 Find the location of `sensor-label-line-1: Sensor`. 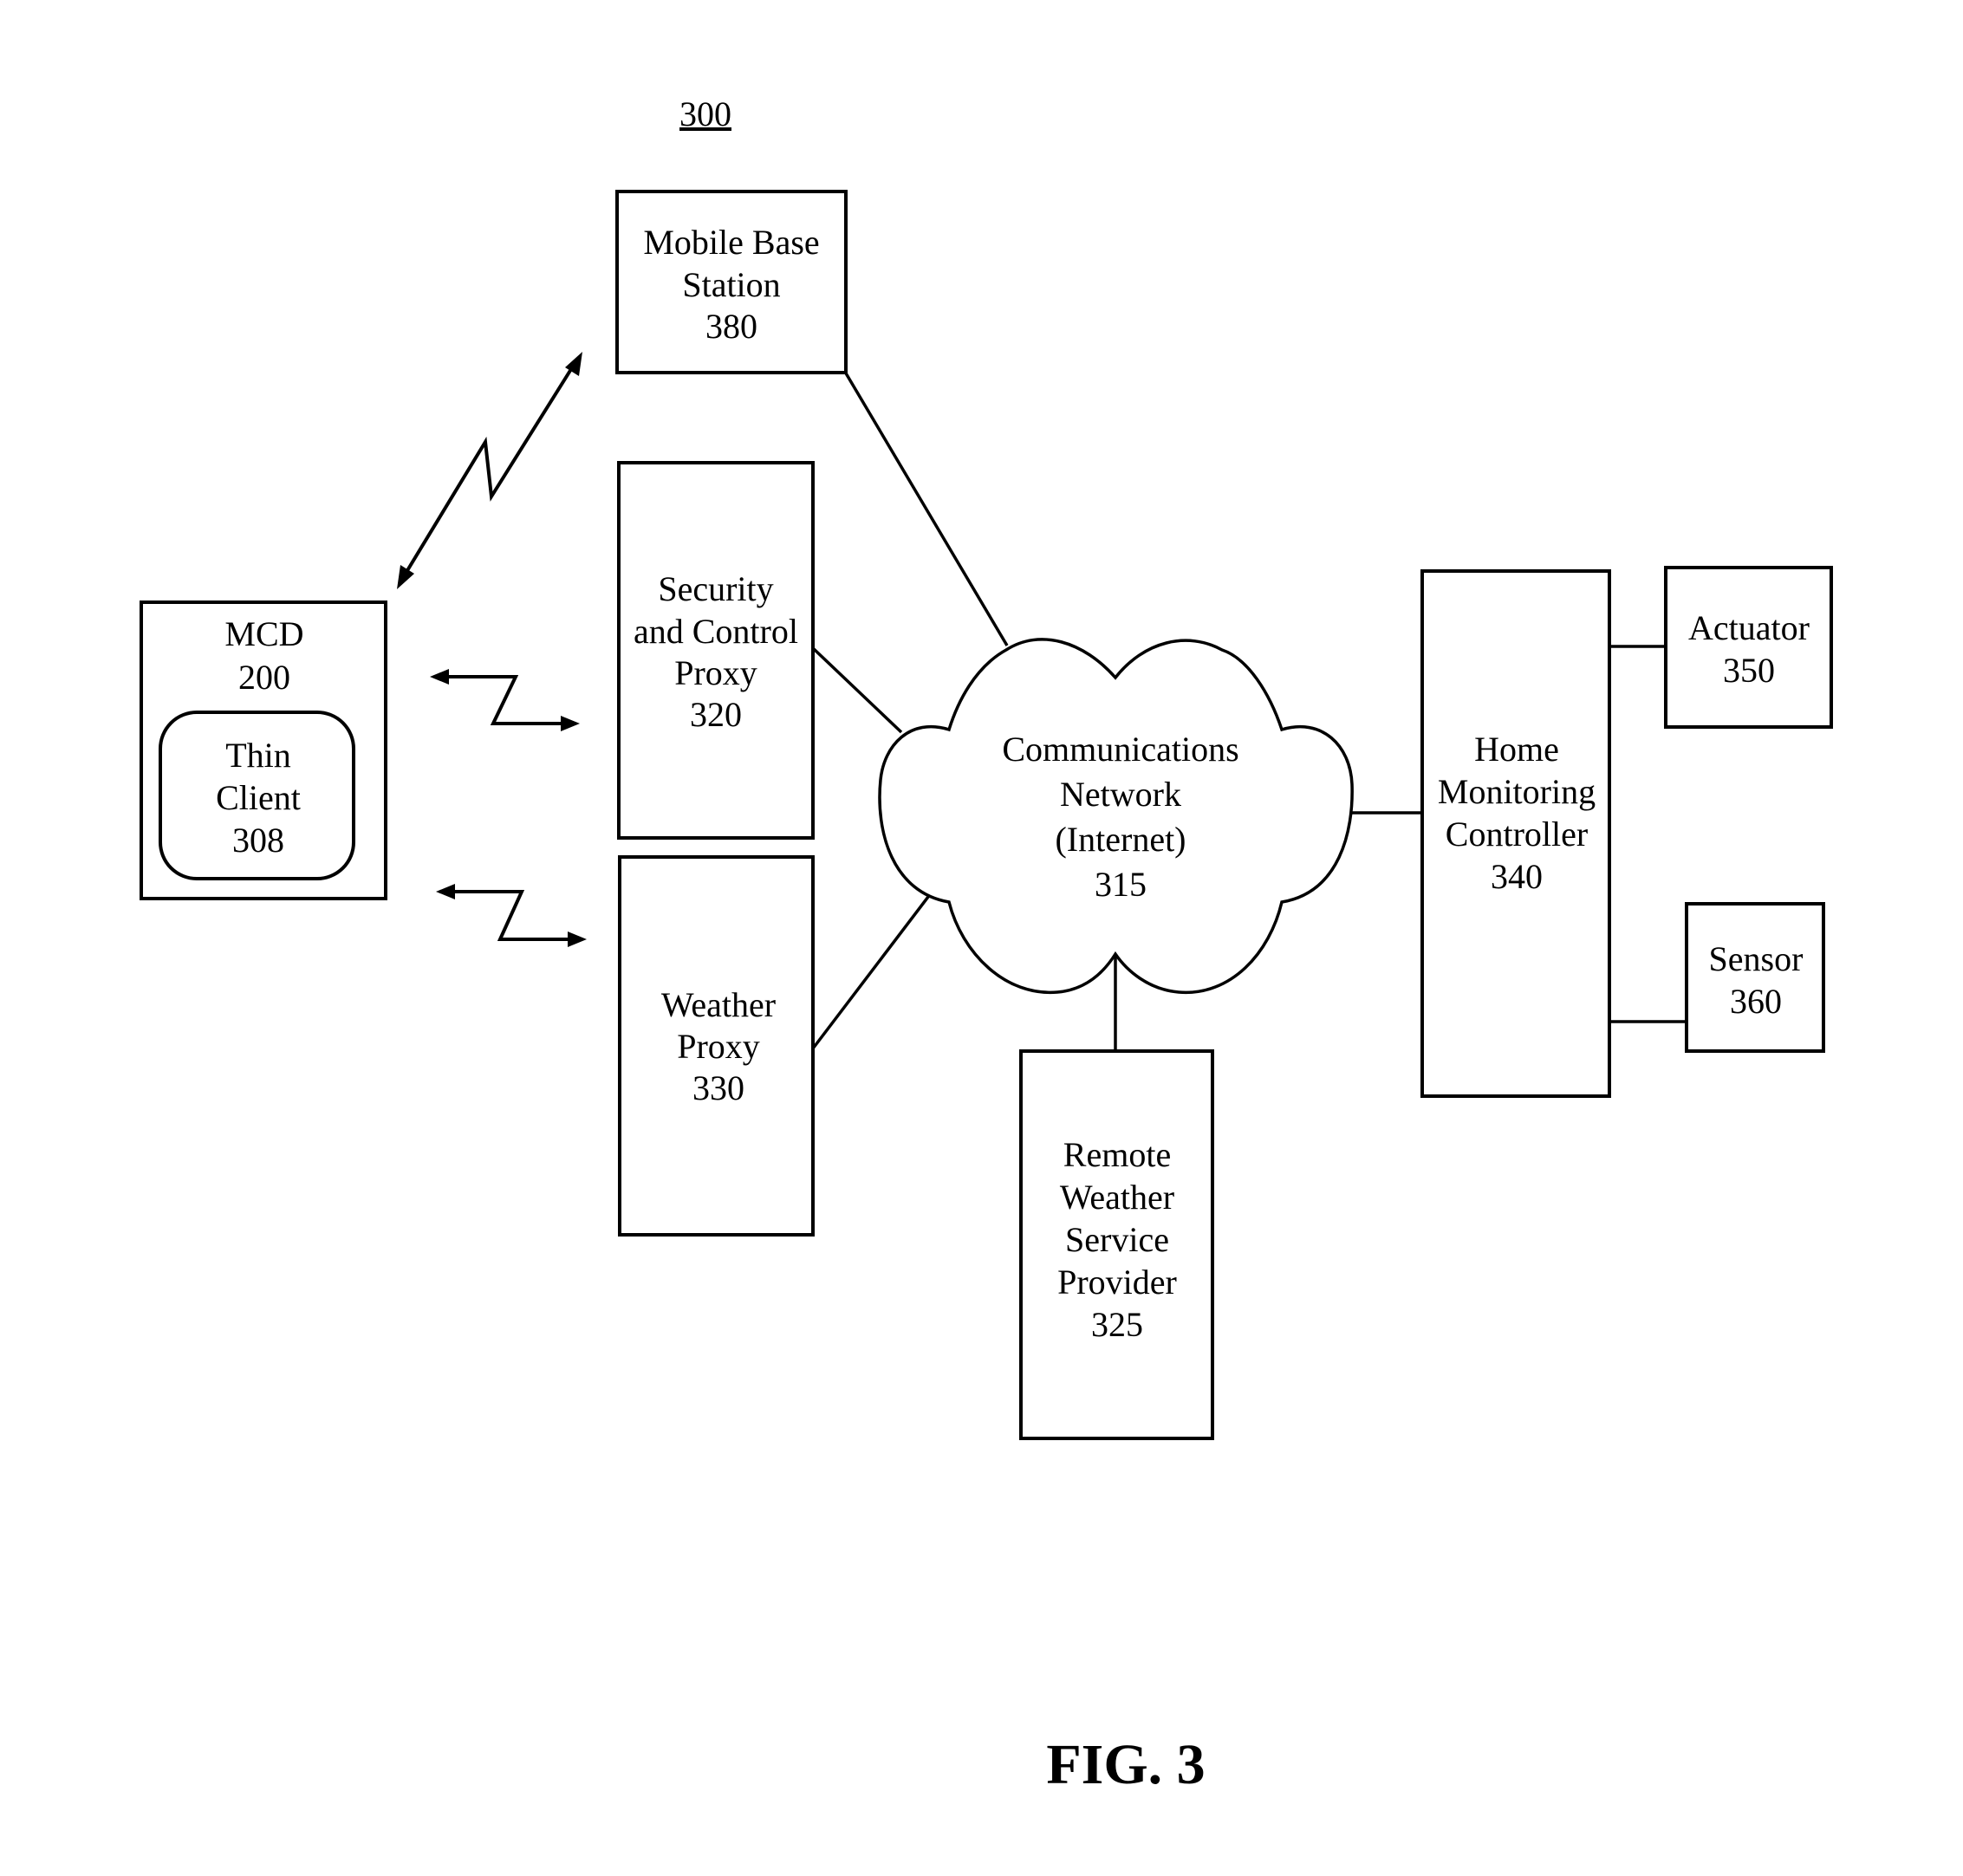

sensor-label-line-1: Sensor is located at coordinates (1756, 958).